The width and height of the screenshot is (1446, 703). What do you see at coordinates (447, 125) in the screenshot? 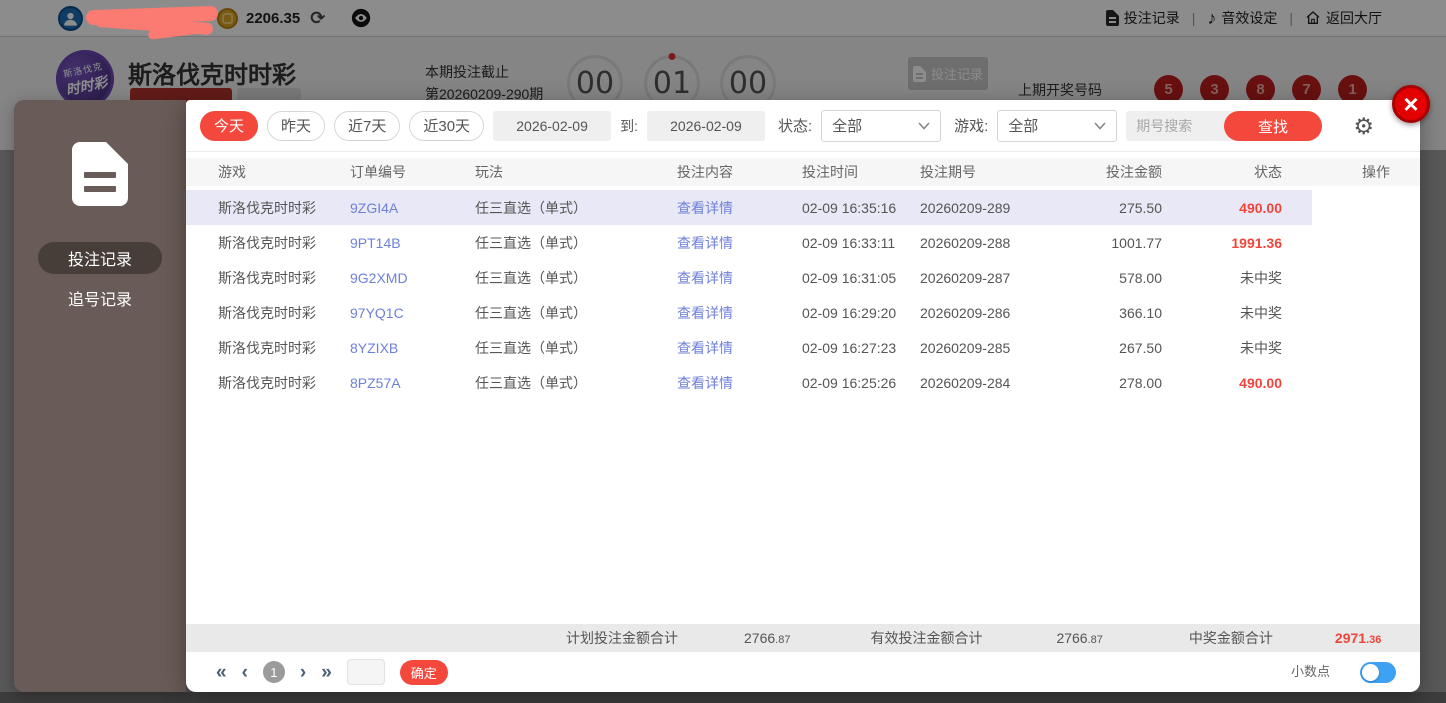
I see `quick-filter-30days: 近30天` at bounding box center [447, 125].